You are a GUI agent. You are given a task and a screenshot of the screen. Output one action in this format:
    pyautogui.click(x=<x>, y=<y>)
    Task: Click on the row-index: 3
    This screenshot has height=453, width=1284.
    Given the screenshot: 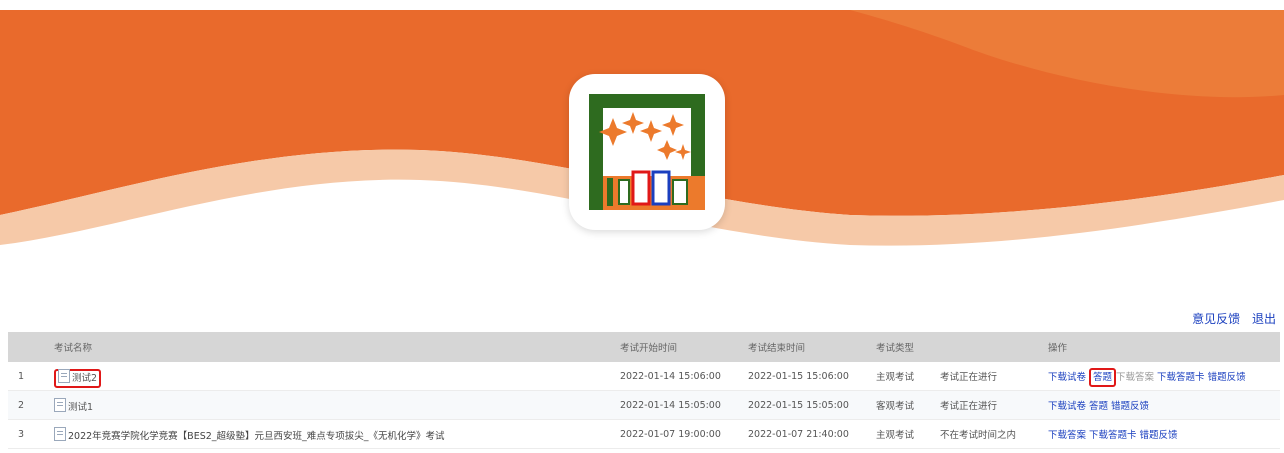 What is the action you would take?
    pyautogui.click(x=31, y=434)
    